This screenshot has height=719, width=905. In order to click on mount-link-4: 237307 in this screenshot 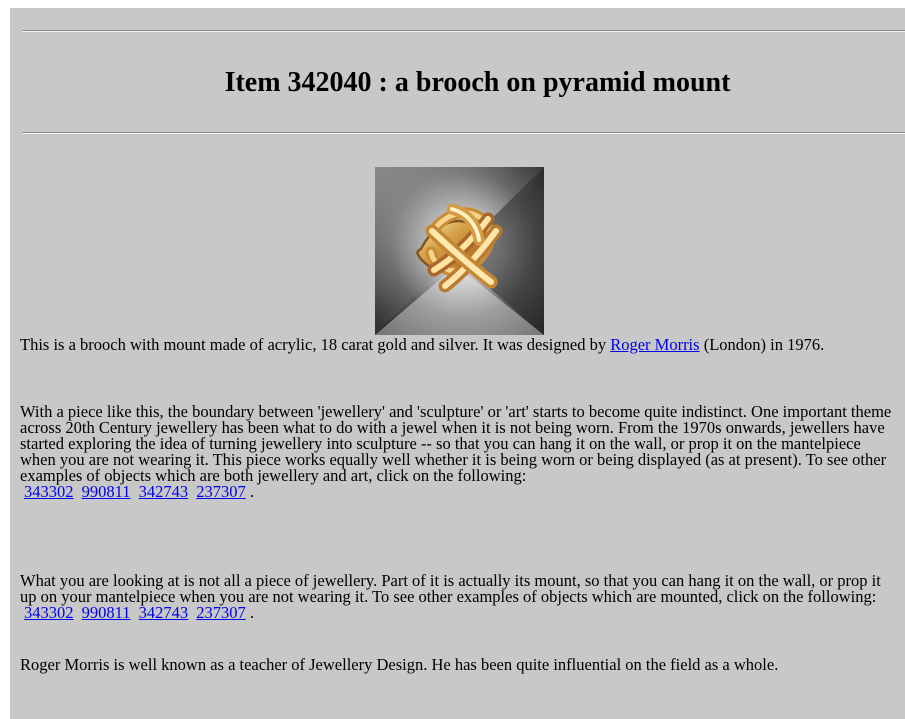, I will do `click(221, 612)`.